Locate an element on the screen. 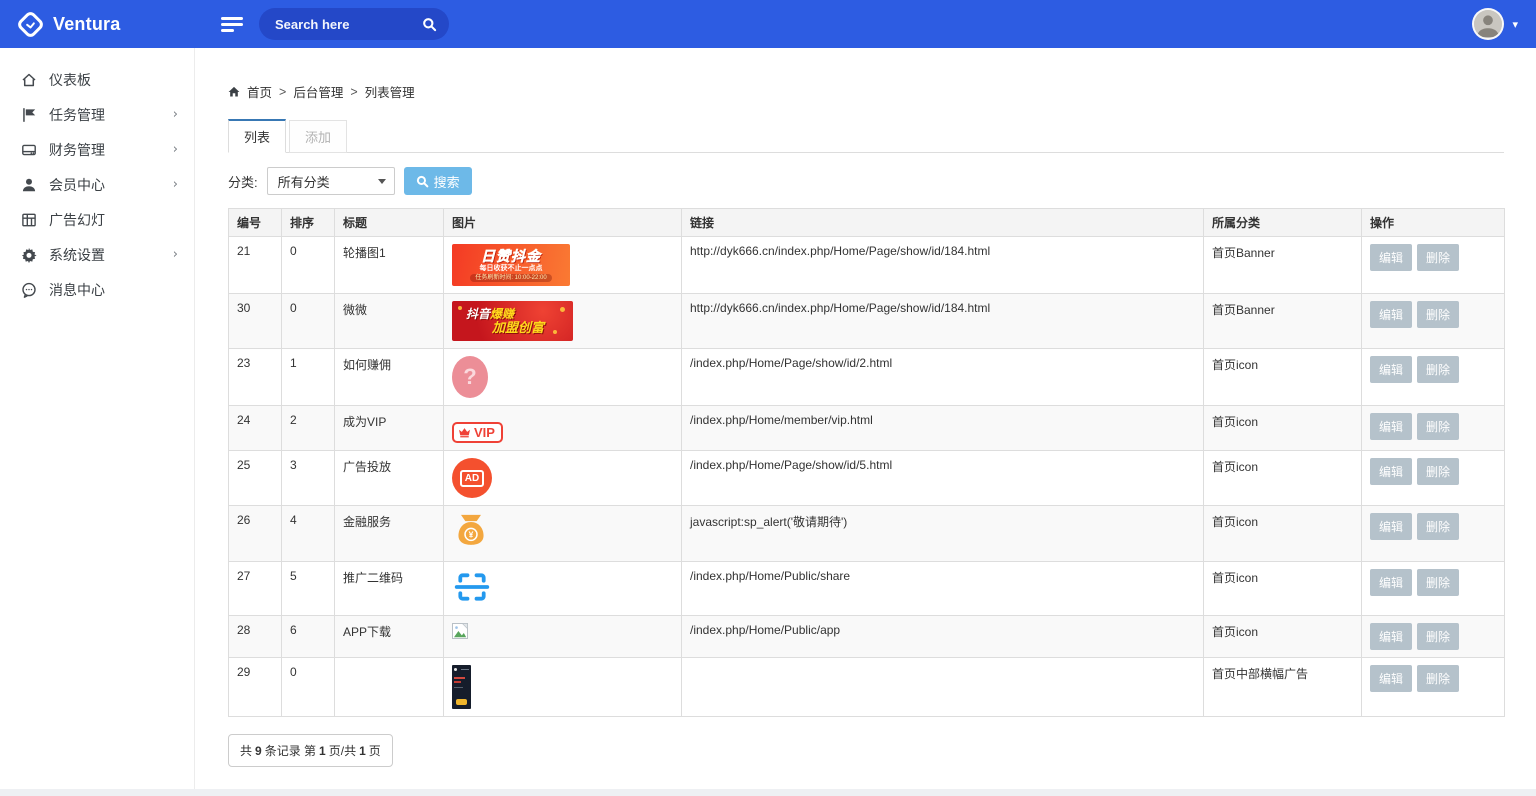 This screenshot has height=796, width=1536. user-menu-chevron-down-icon: ▾ is located at coordinates (1515, 24).